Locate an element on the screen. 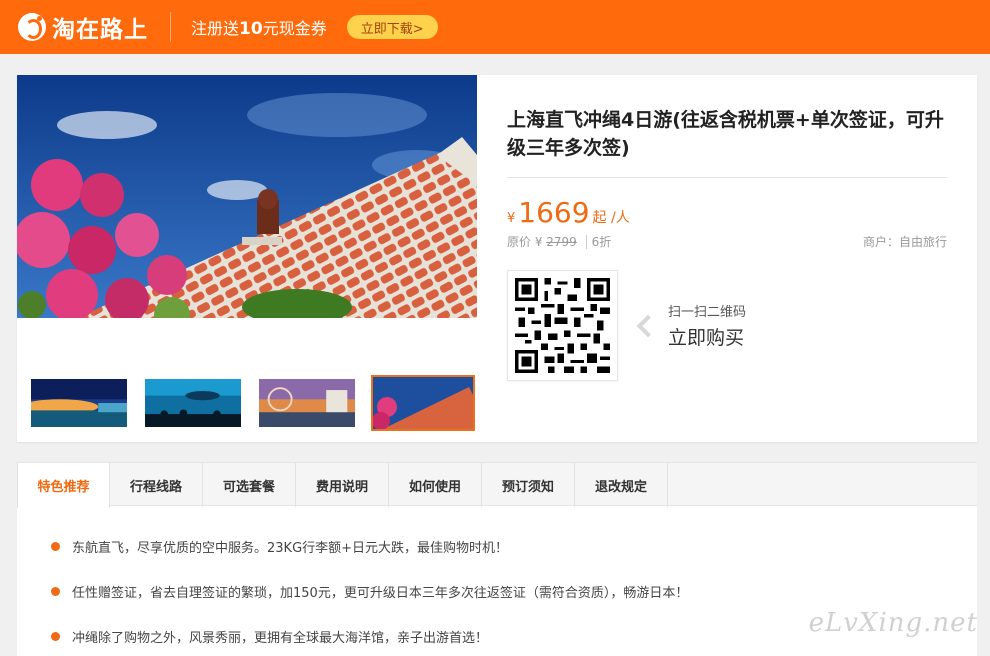 The width and height of the screenshot is (990, 656). qr-scan-text: 扫一扫二维码 is located at coordinates (707, 312).